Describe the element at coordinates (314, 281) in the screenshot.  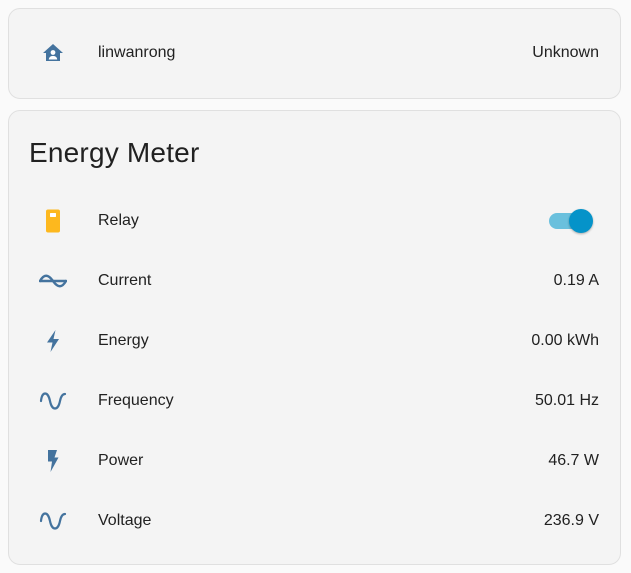
I see `entity-row-current: Current 0.19 A` at that location.